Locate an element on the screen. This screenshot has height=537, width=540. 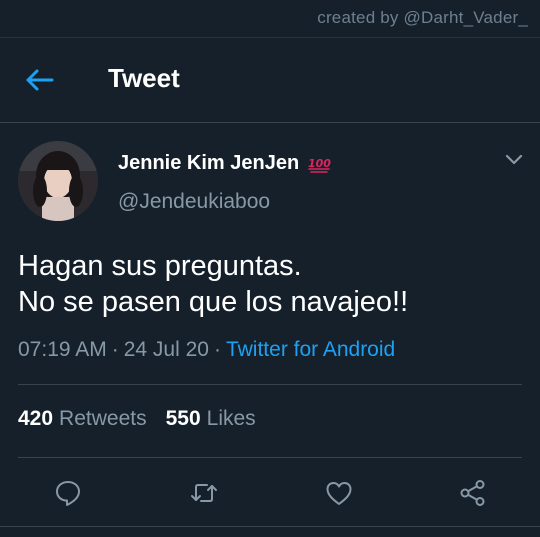
author-name: Jennie Kim JenJen is located at coordinates (208, 163).